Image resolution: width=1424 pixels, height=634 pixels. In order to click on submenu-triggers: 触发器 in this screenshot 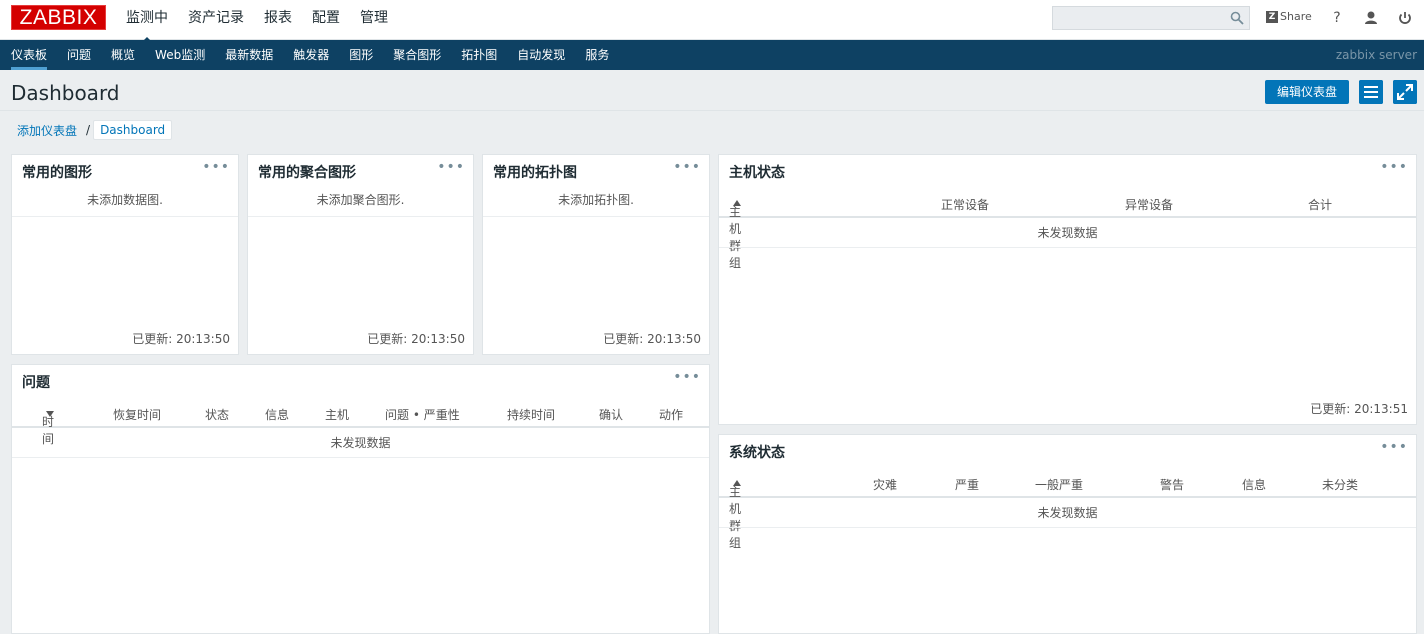, I will do `click(311, 55)`.